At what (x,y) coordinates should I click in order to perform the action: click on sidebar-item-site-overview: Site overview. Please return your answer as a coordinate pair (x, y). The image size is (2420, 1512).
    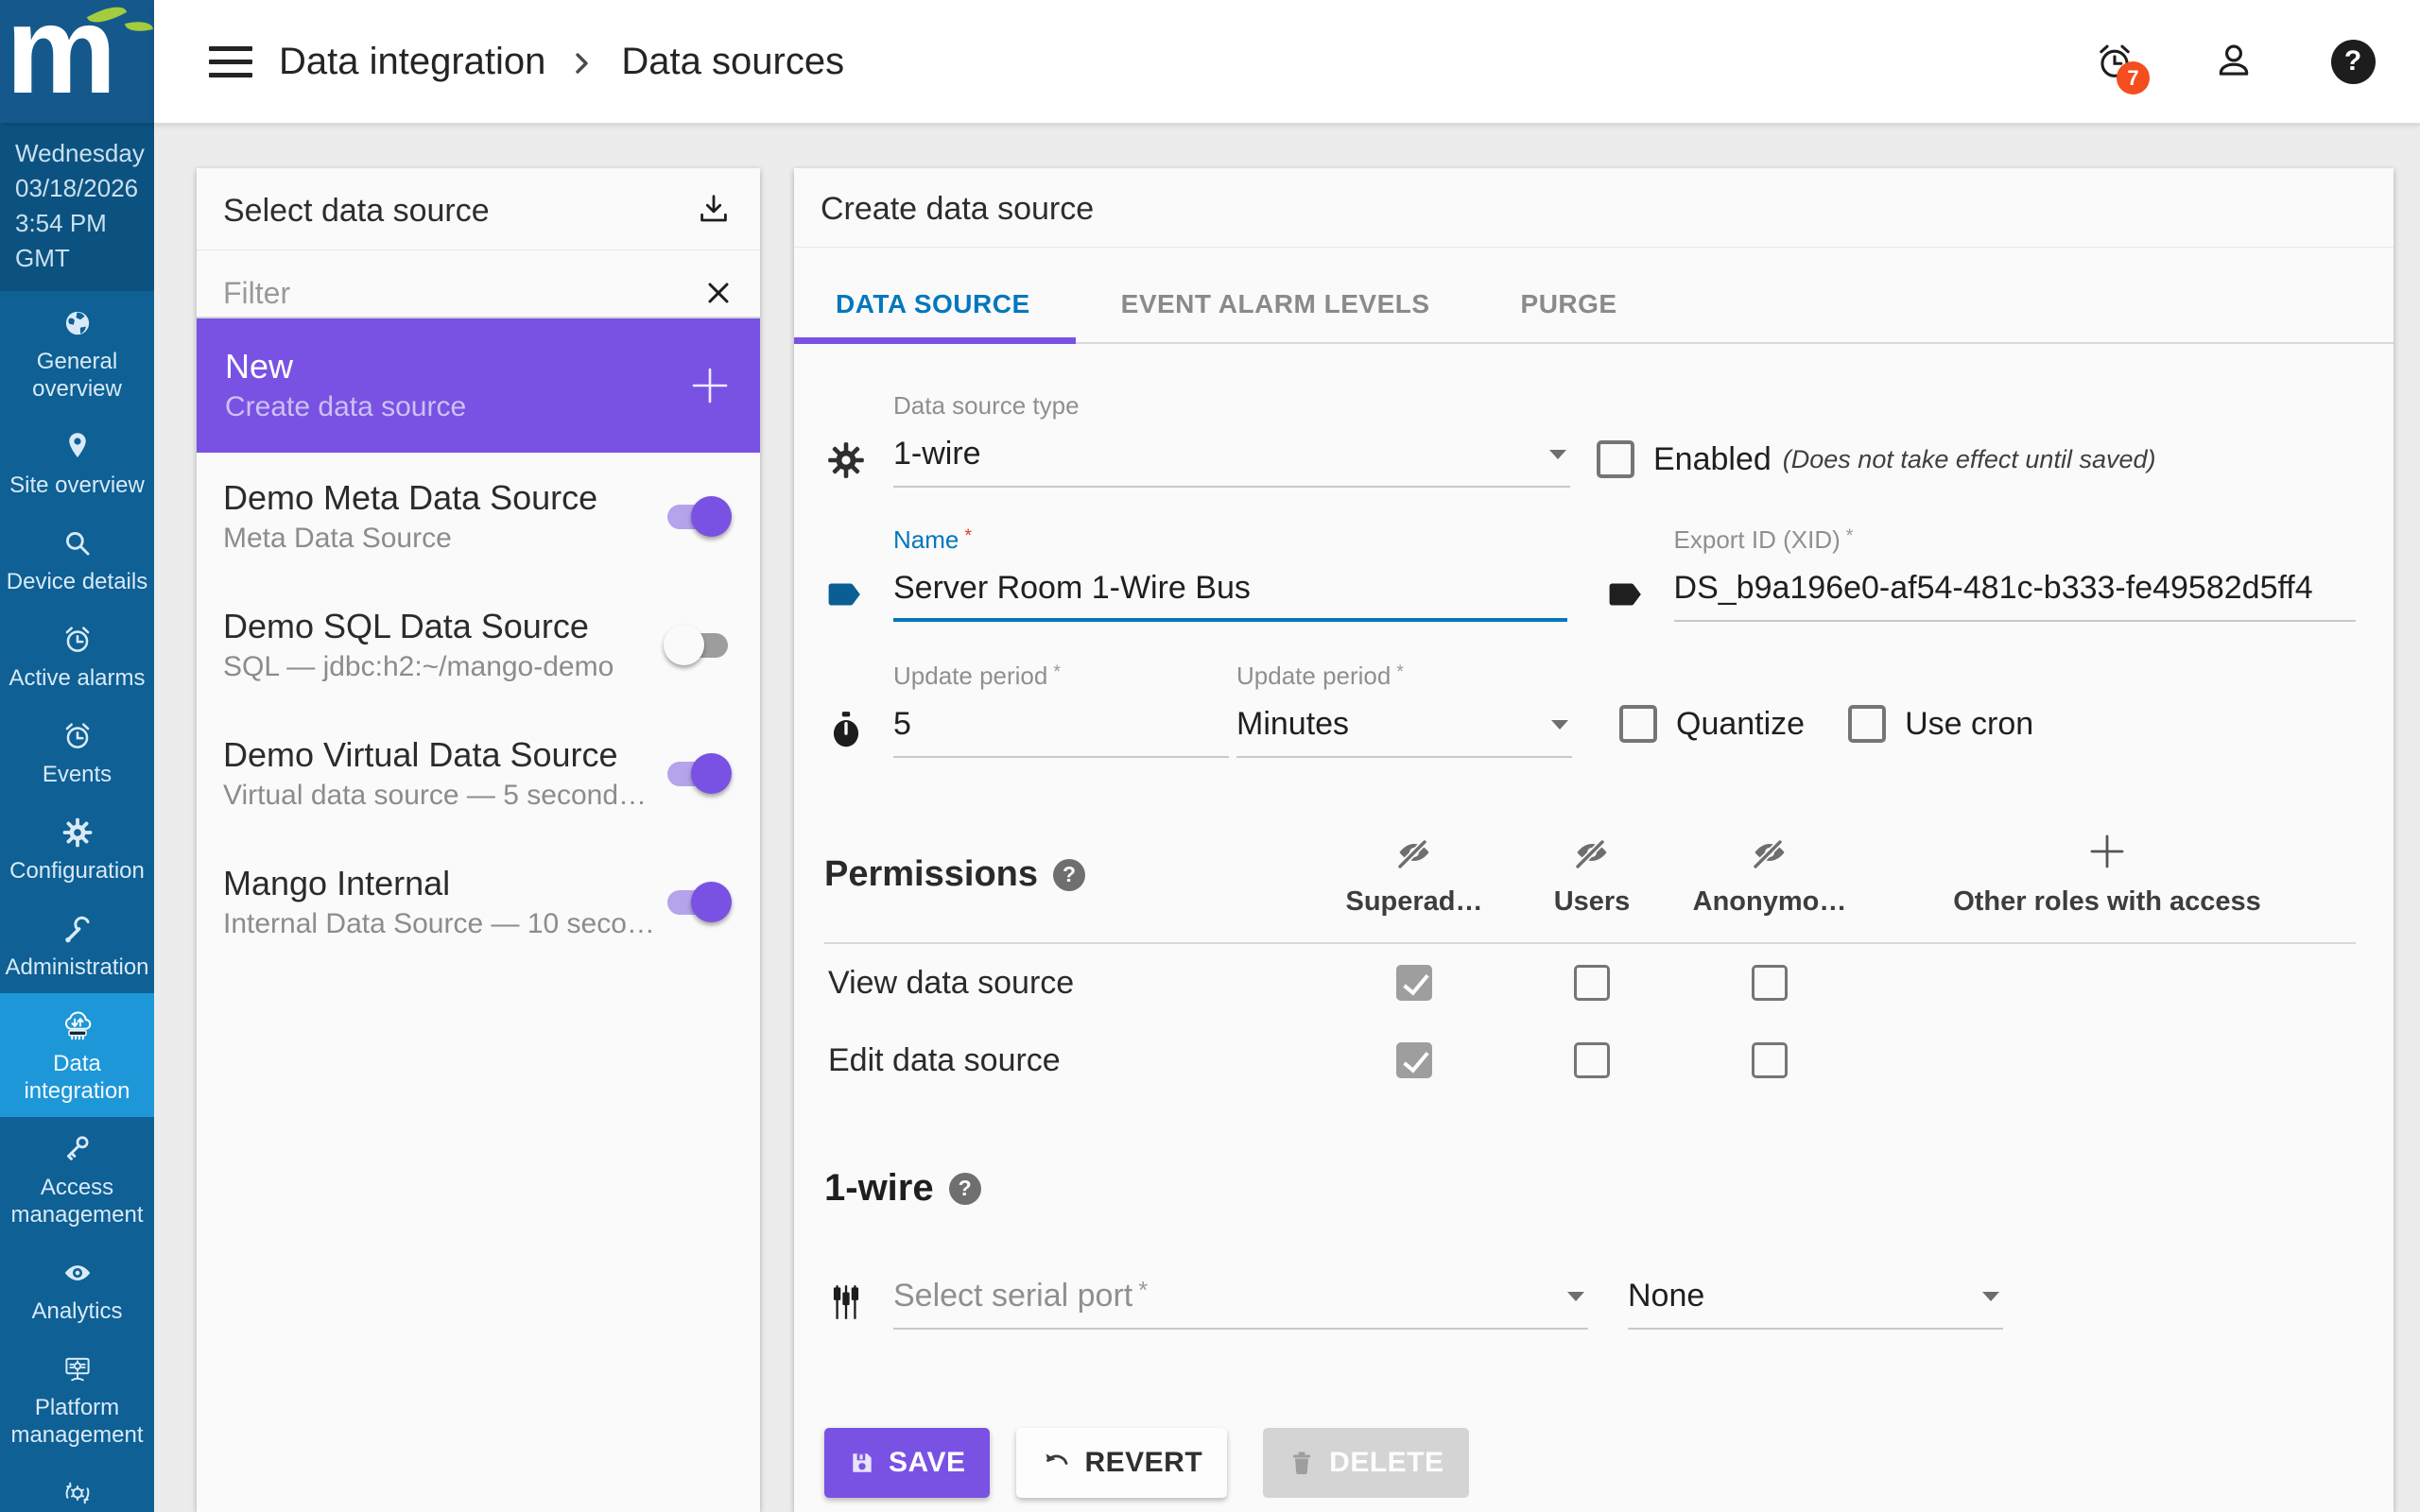
    Looking at the image, I should click on (77, 463).